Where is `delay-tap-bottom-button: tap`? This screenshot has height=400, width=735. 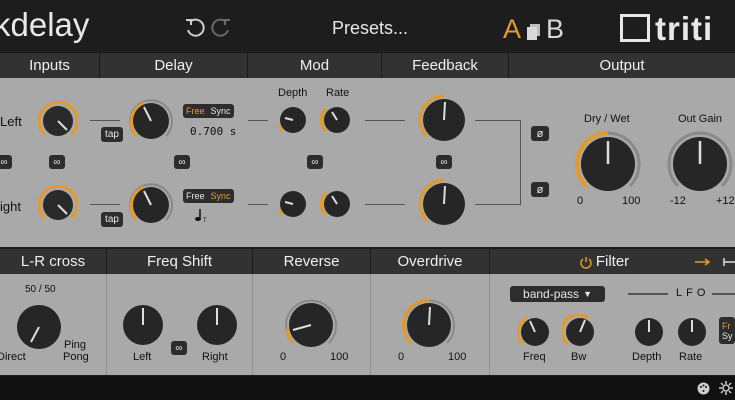
delay-tap-bottom-button: tap is located at coordinates (112, 219).